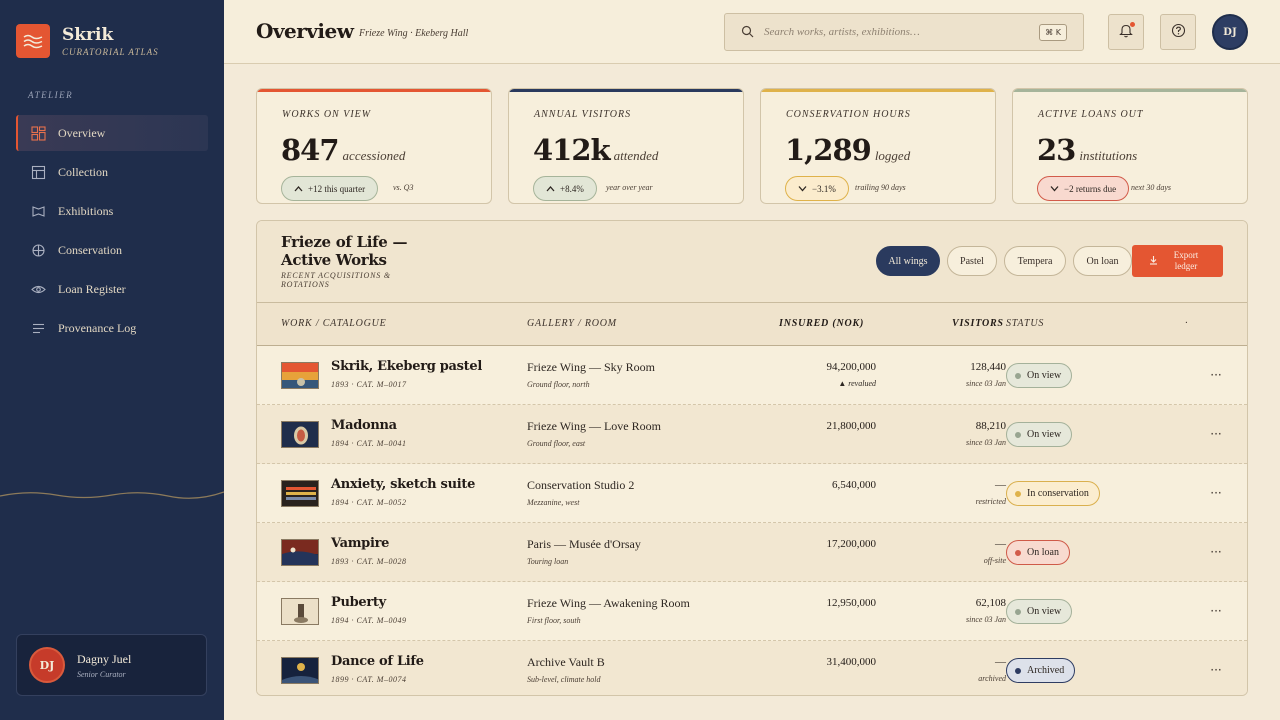 This screenshot has width=1280, height=720. Describe the element at coordinates (38, 172) in the screenshot. I see `table-icon` at that location.